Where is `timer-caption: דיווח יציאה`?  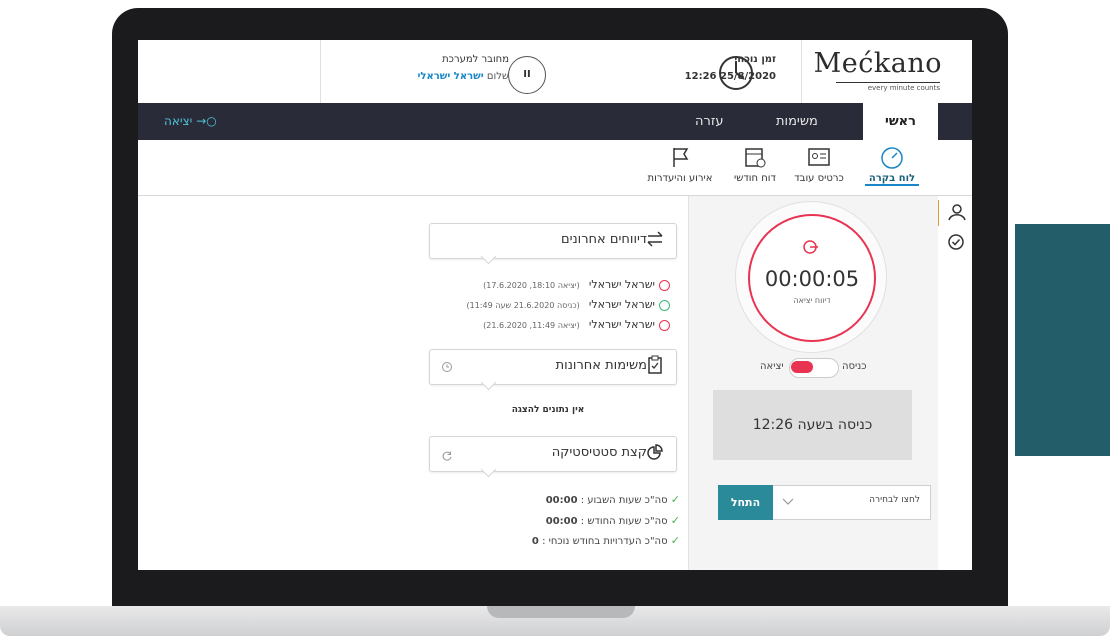 timer-caption: דיווח יציאה is located at coordinates (812, 300).